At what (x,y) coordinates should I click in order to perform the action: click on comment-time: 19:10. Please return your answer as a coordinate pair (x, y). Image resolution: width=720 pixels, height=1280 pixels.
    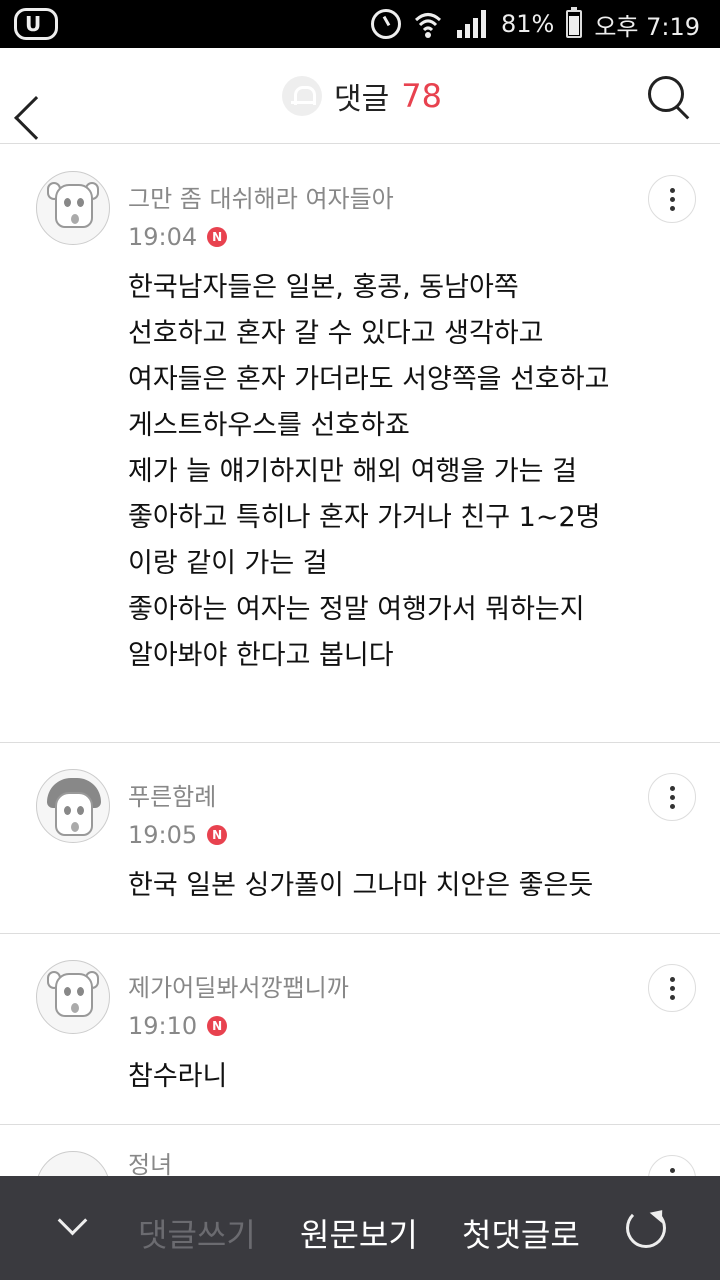
    Looking at the image, I should click on (163, 1026).